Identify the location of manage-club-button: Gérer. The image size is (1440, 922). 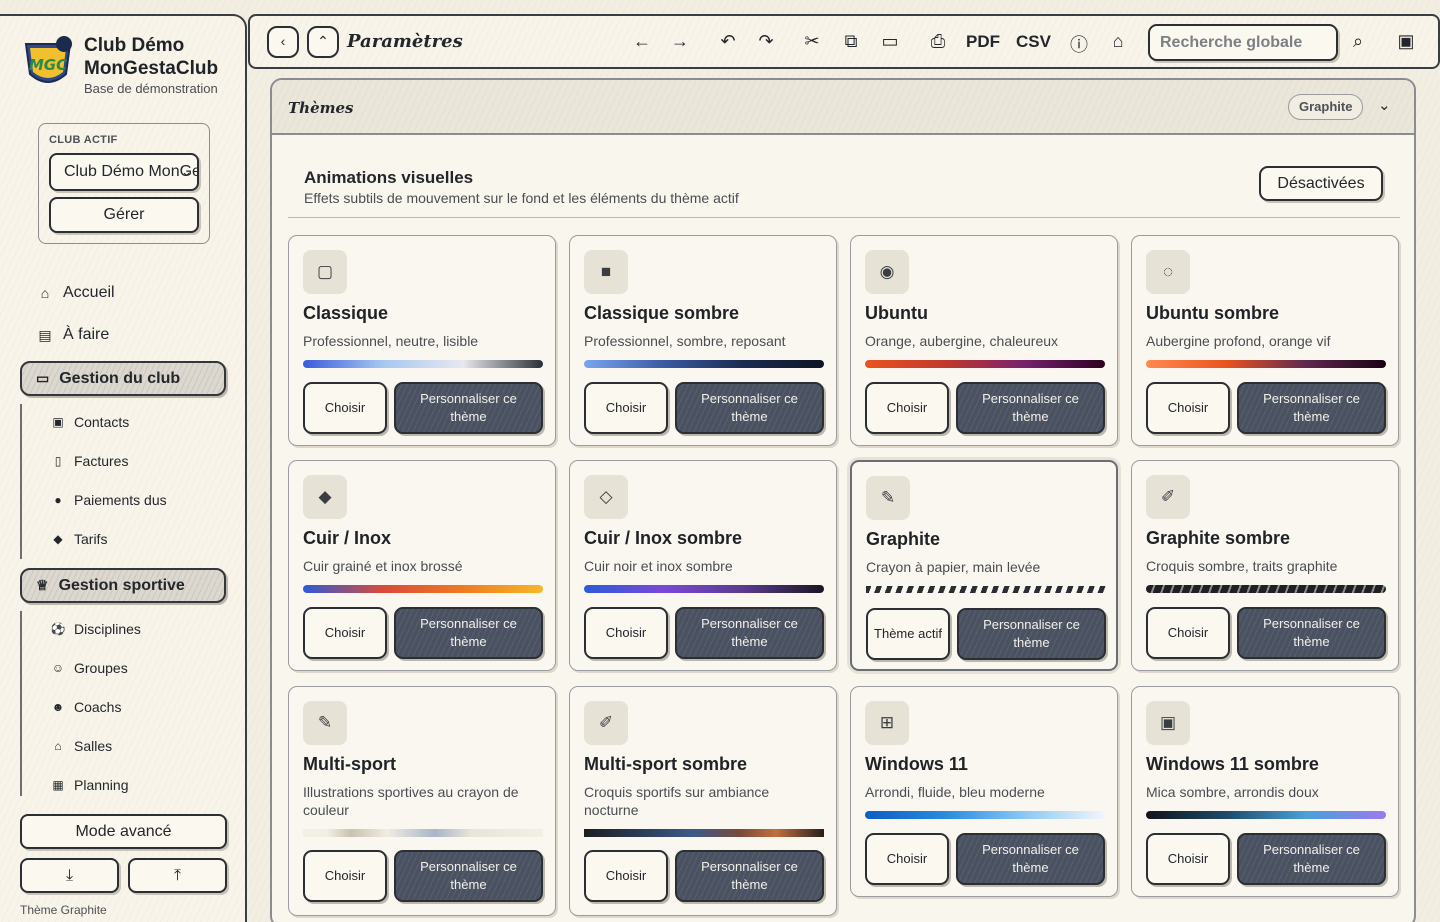
(124, 215).